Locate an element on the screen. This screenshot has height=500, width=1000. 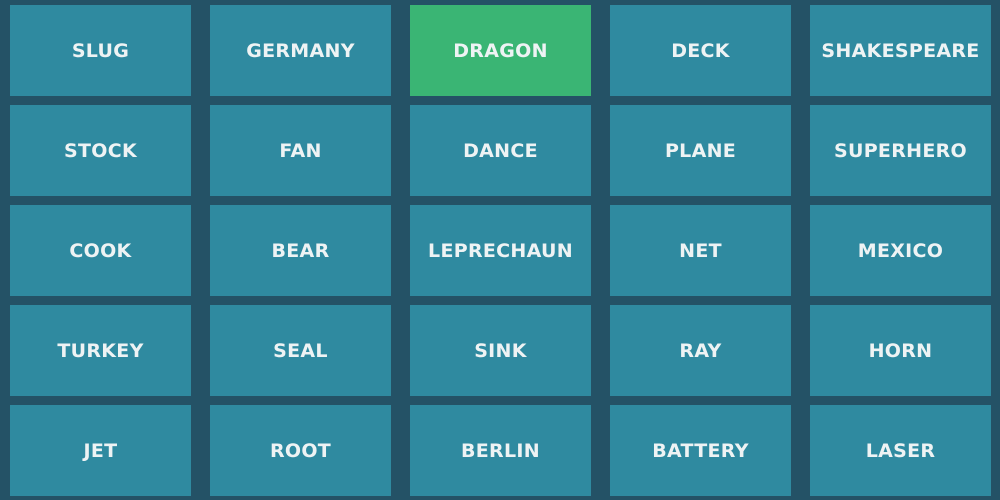
card-word: MEXICO is located at coordinates (900, 250).